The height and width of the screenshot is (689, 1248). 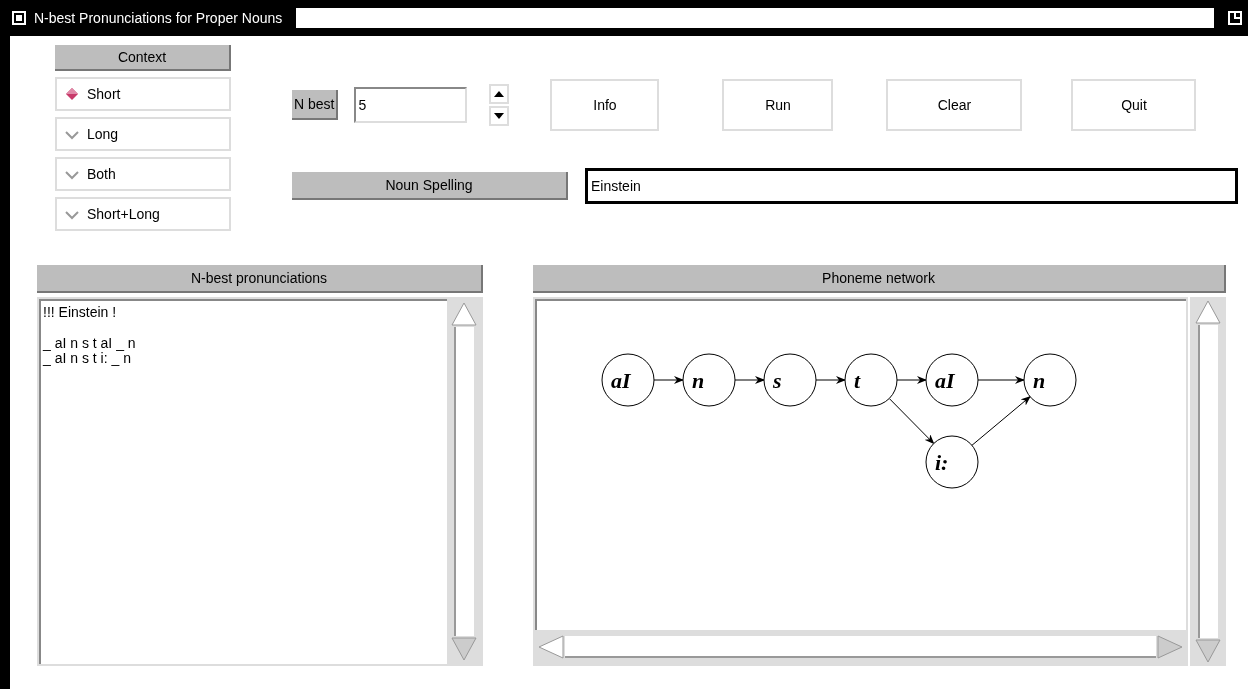 I want to click on increment-button, so click(x=499, y=94).